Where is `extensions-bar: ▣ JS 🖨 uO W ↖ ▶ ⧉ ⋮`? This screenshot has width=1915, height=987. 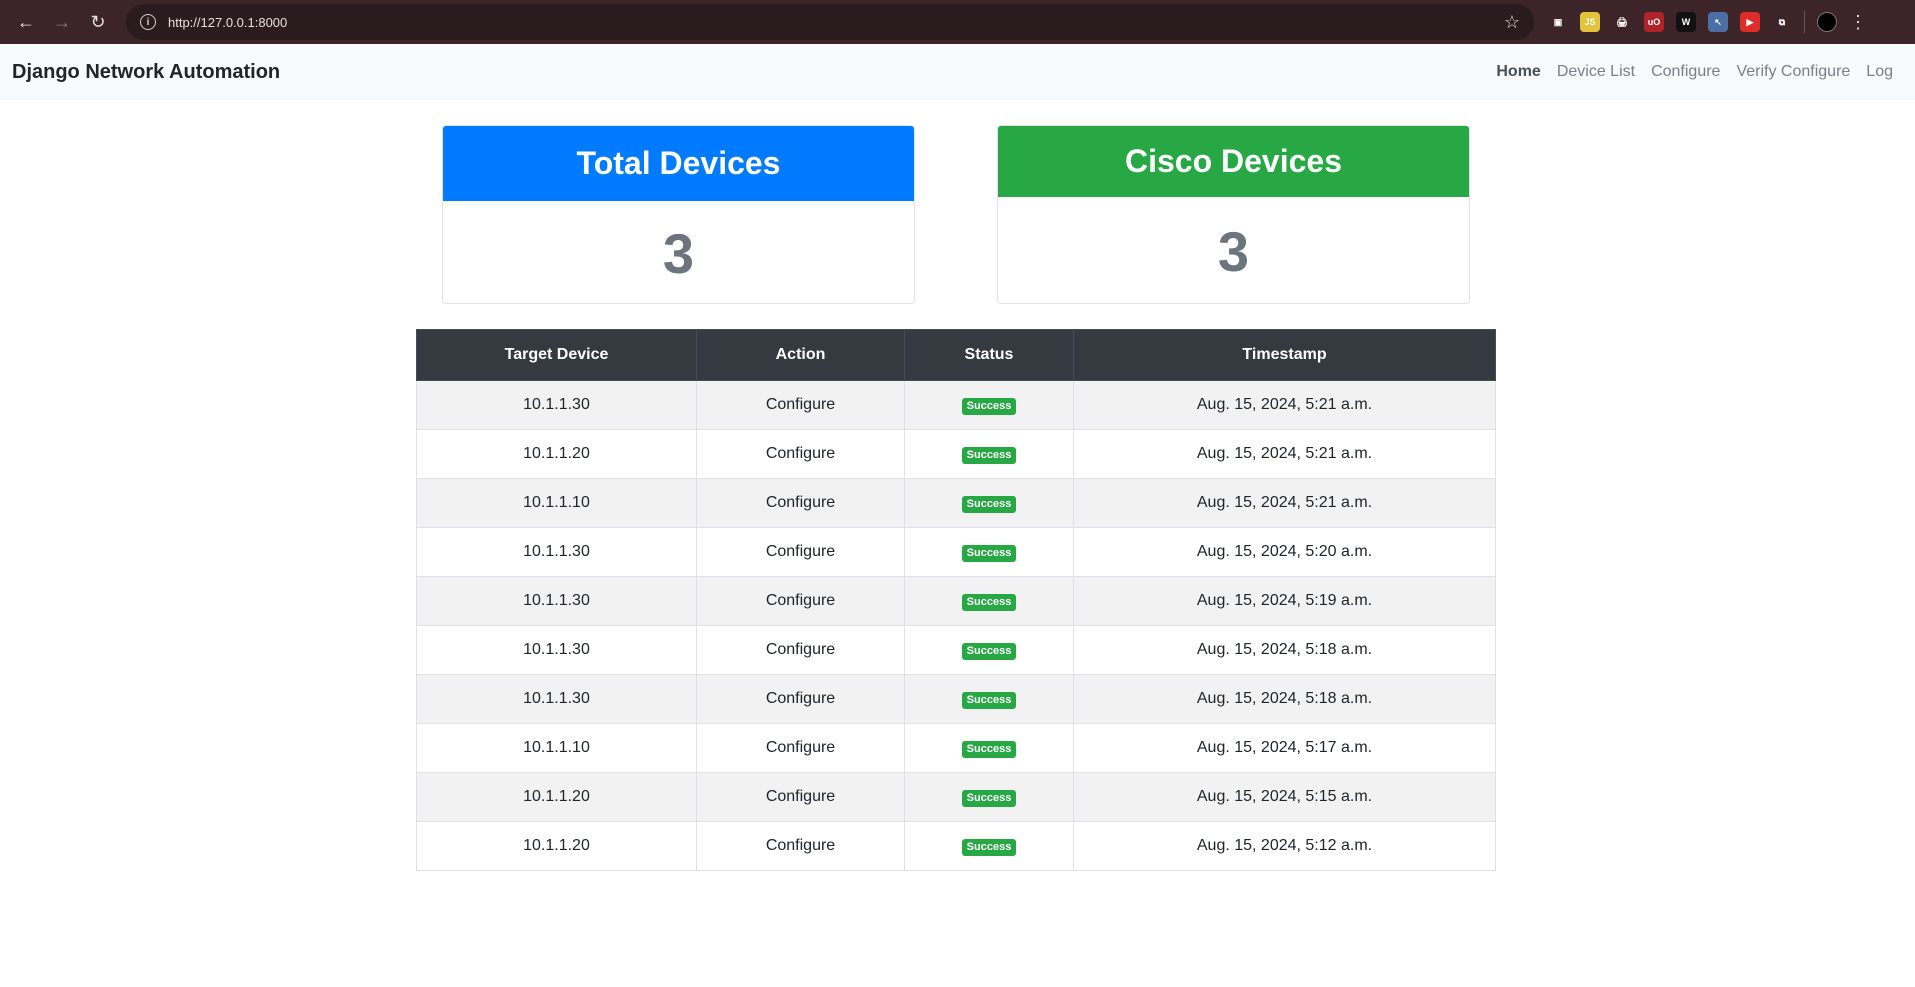
extensions-bar: ▣ JS 🖨 uO W ↖ ▶ ⧉ ⋮ is located at coordinates (1707, 22).